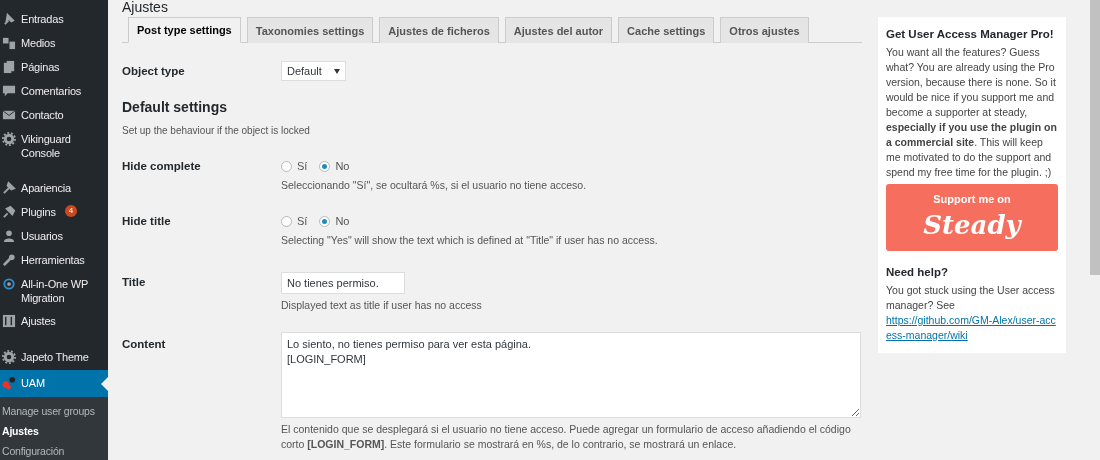 This screenshot has height=460, width=1100. Describe the element at coordinates (134, 281) in the screenshot. I see `field-label: Title` at that location.